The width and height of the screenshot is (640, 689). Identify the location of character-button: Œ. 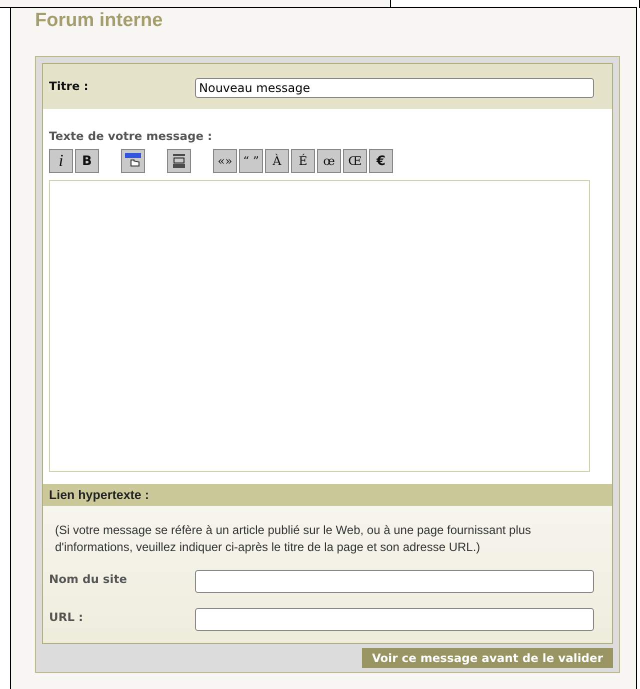
(355, 161).